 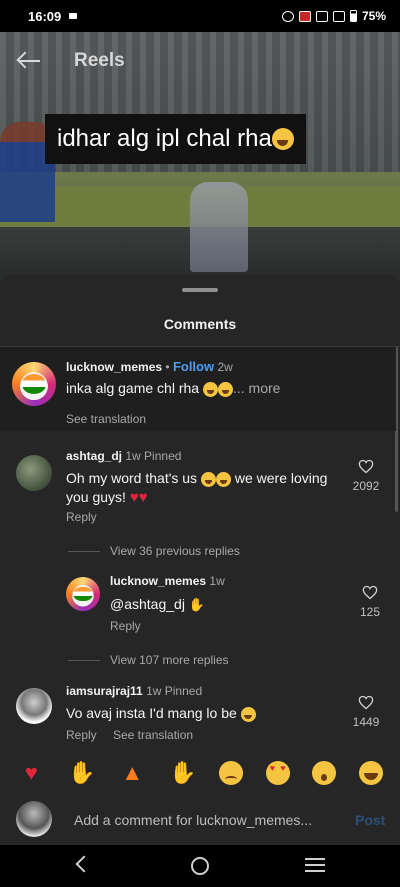 I want to click on nav-home-icon, so click(x=200, y=866).